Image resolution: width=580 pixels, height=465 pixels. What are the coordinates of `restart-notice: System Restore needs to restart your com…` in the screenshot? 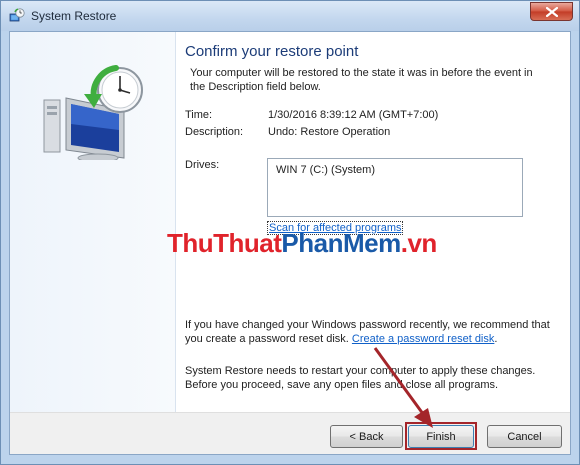 It's located at (360, 378).